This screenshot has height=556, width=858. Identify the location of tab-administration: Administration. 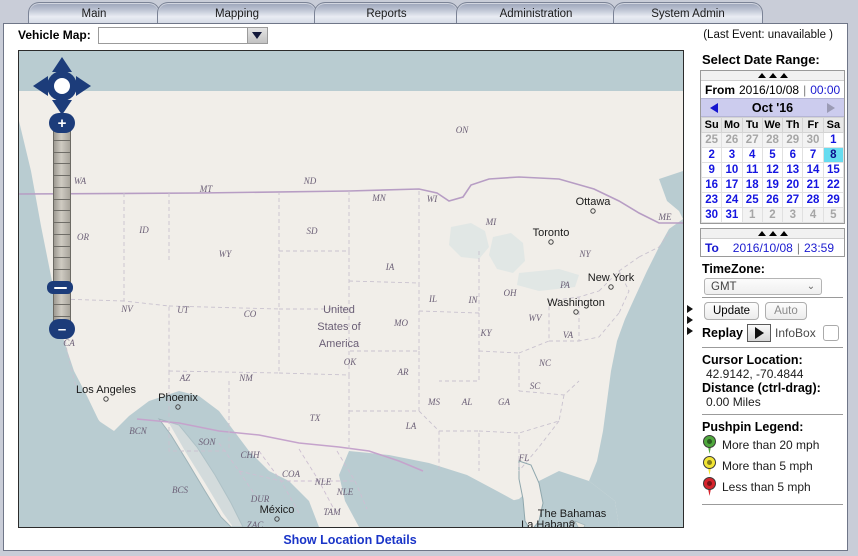
(536, 13).